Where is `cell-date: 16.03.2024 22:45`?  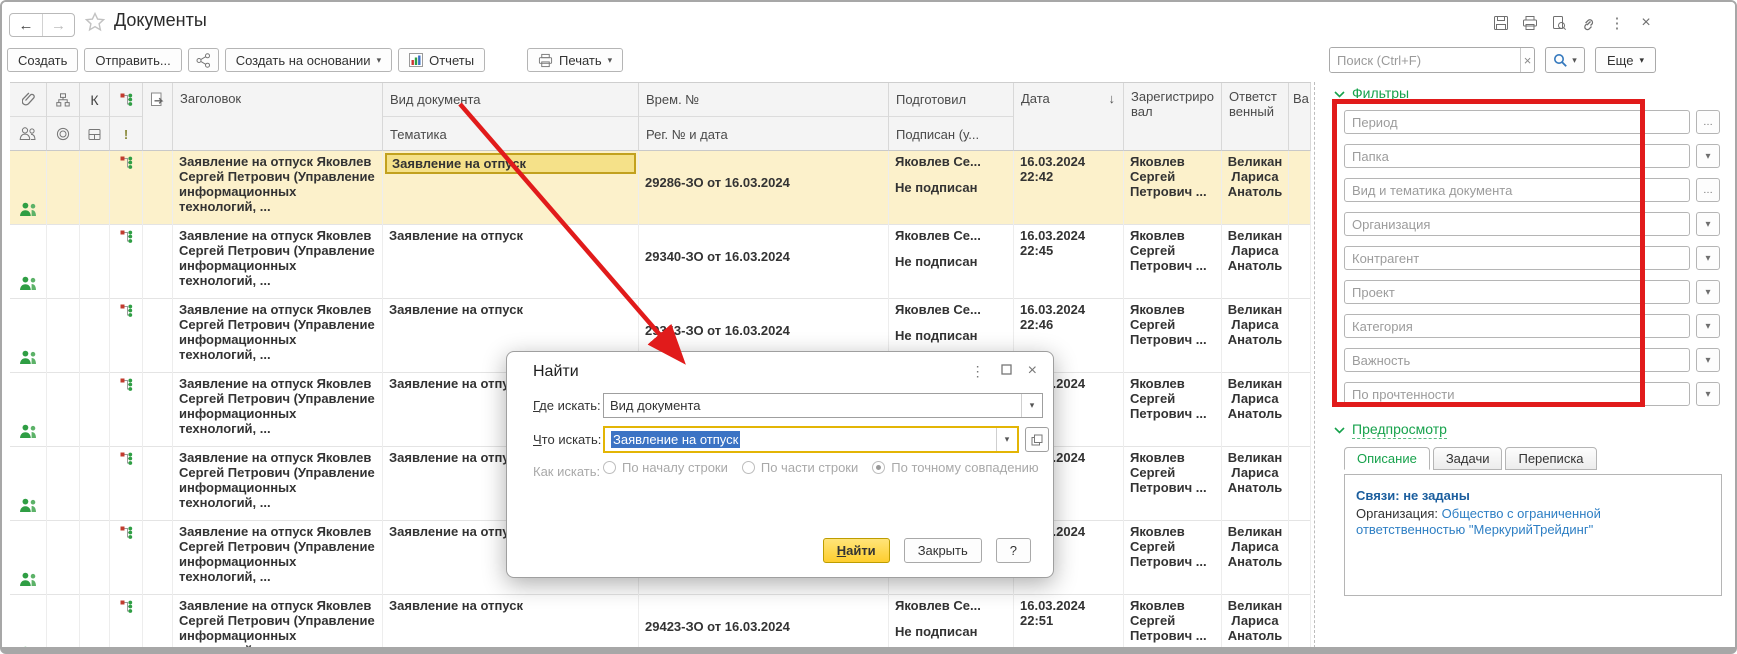 cell-date: 16.03.2024 22:45 is located at coordinates (1069, 262).